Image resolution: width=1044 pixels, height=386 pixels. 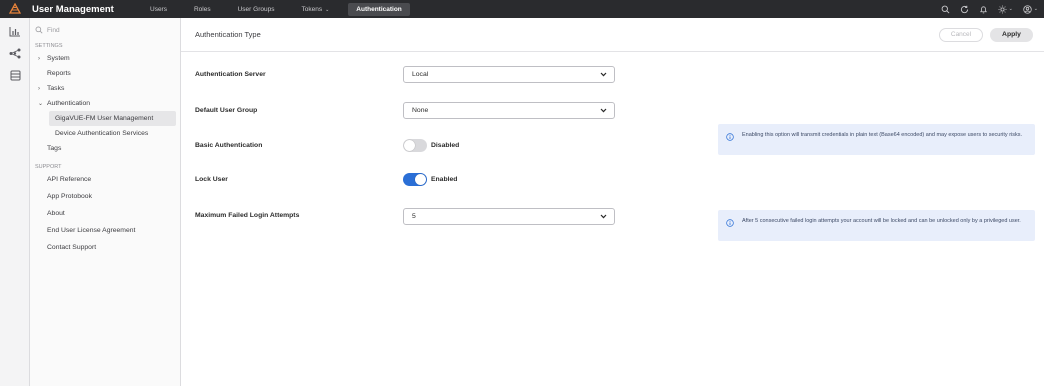 What do you see at coordinates (105, 88) in the screenshot?
I see `sidebar-item-tasks: › Tasks` at bounding box center [105, 88].